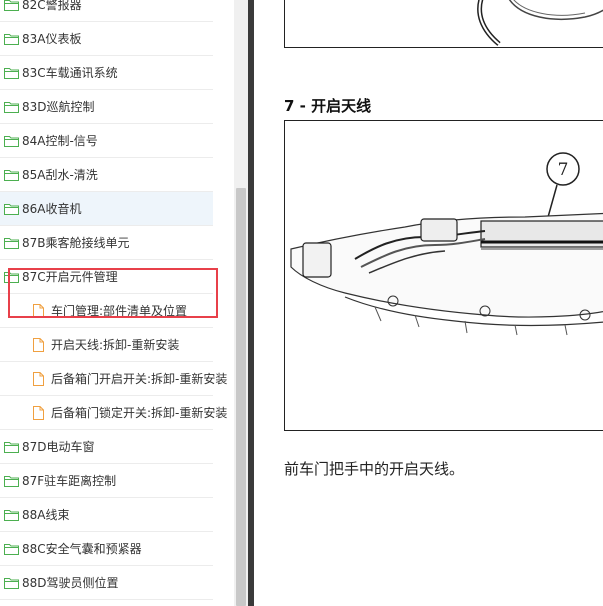  I want to click on tree-item-folder: 84A控制-信号, so click(106, 141).